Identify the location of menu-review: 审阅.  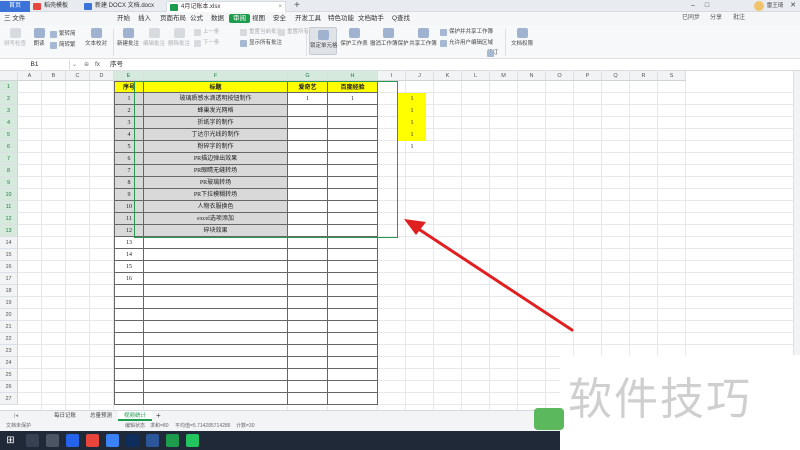
(239, 18).